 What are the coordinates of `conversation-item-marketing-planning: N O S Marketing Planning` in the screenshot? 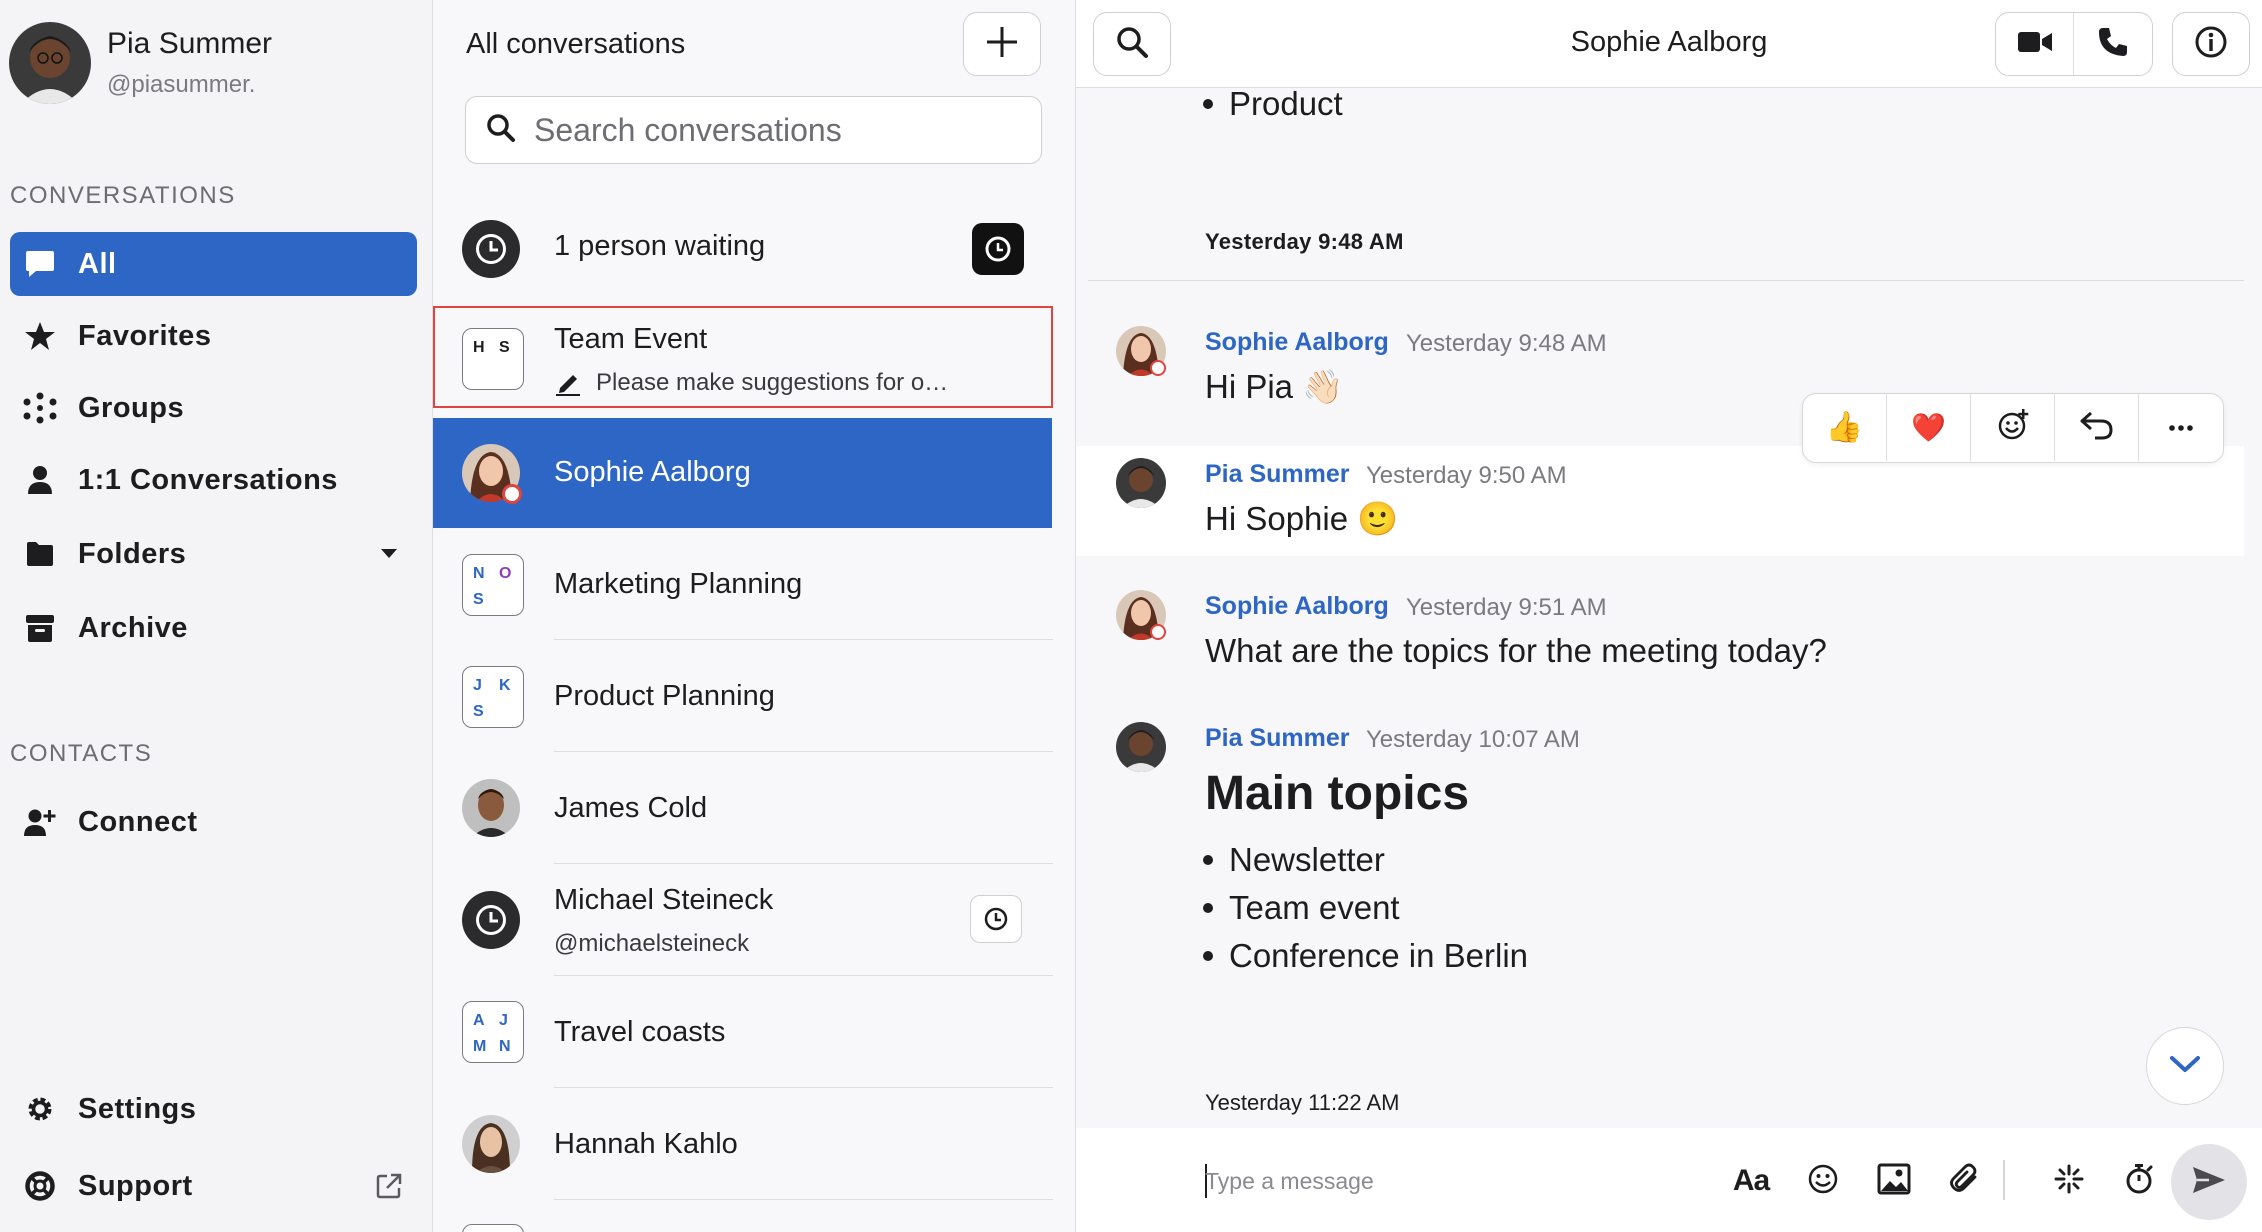 It's located at (743, 584).